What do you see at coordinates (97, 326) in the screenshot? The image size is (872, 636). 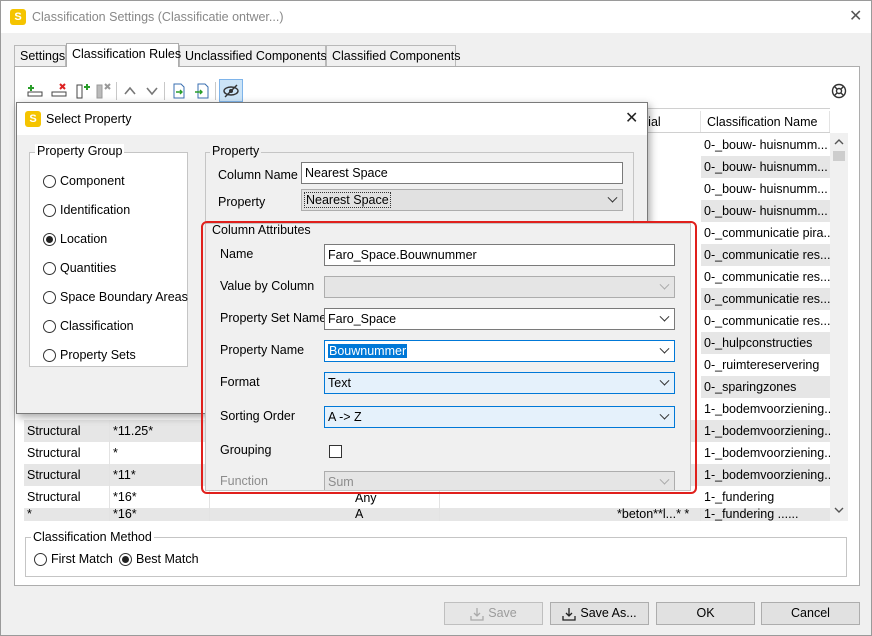 I see `classification-label: Classification` at bounding box center [97, 326].